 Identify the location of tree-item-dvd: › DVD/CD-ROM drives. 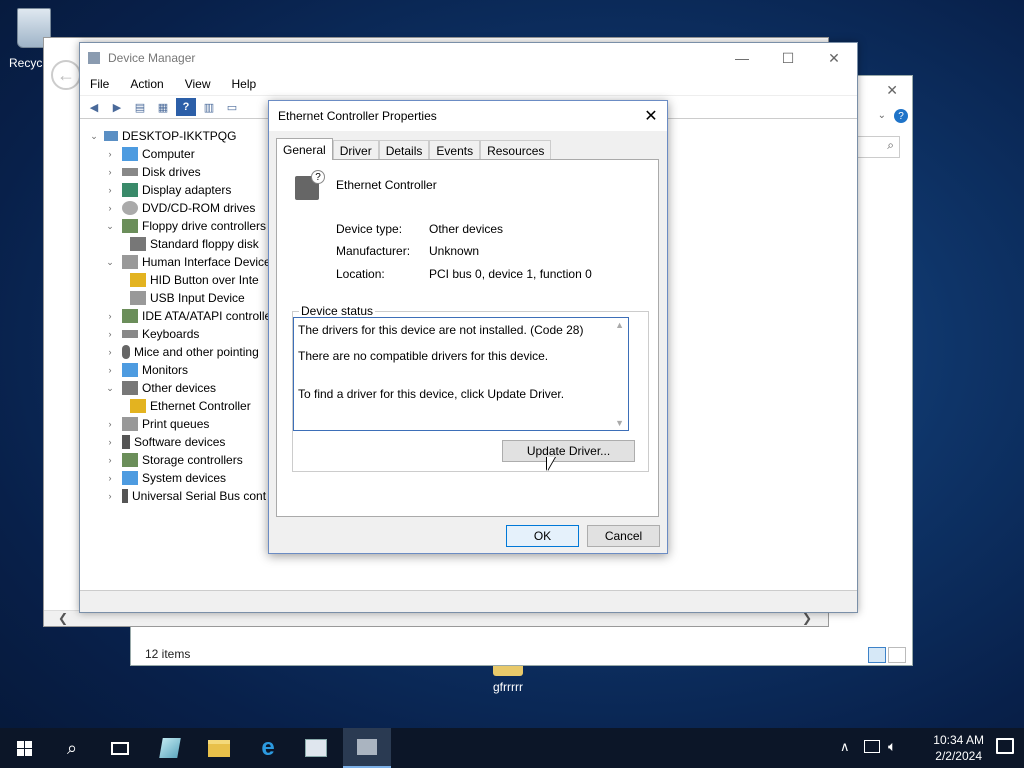
(179, 208).